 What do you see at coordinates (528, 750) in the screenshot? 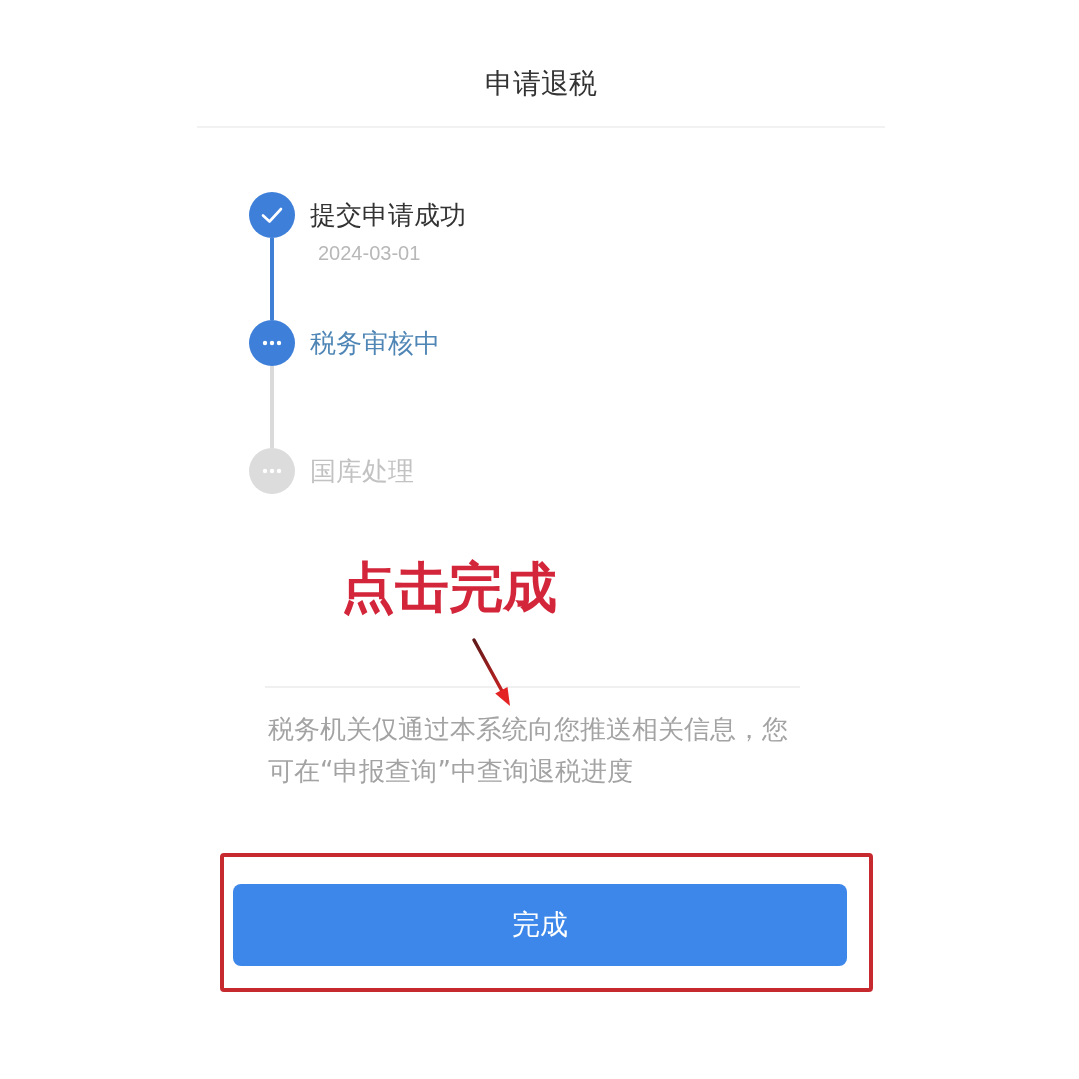
I see `notice-text: 税务机关仅通过本系统向您推送相关信息，您可在“申报查询”中查询退税进度` at bounding box center [528, 750].